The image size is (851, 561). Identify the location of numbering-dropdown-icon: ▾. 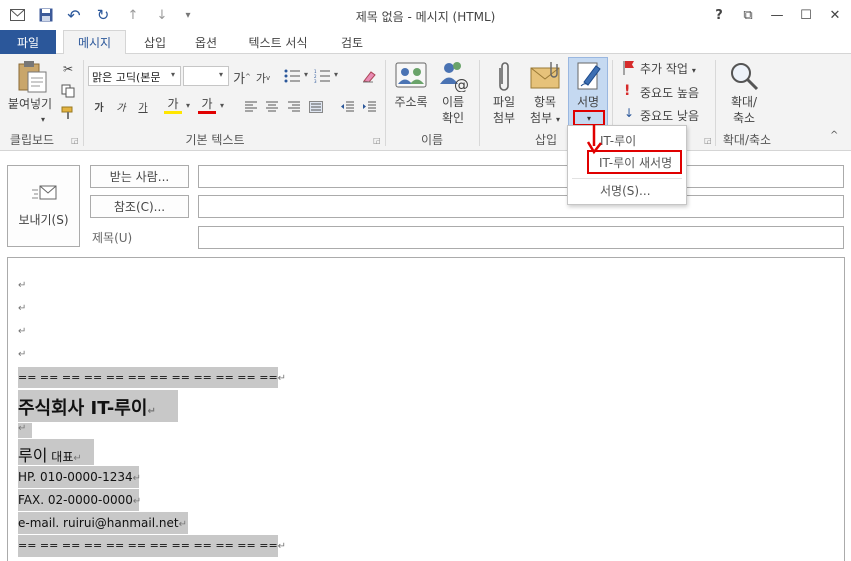
(336, 74).